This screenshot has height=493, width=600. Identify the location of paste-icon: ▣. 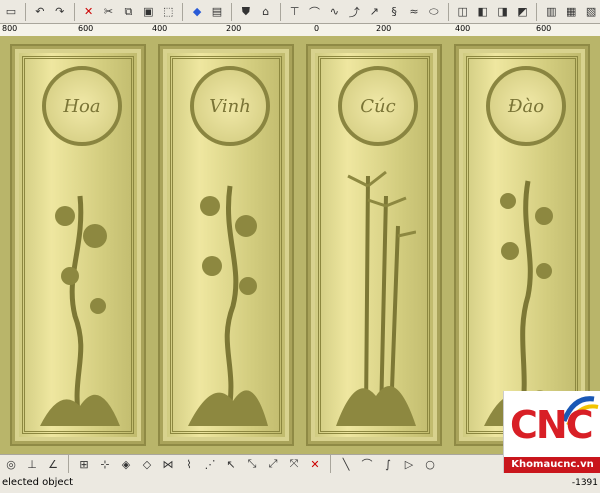
(148, 12).